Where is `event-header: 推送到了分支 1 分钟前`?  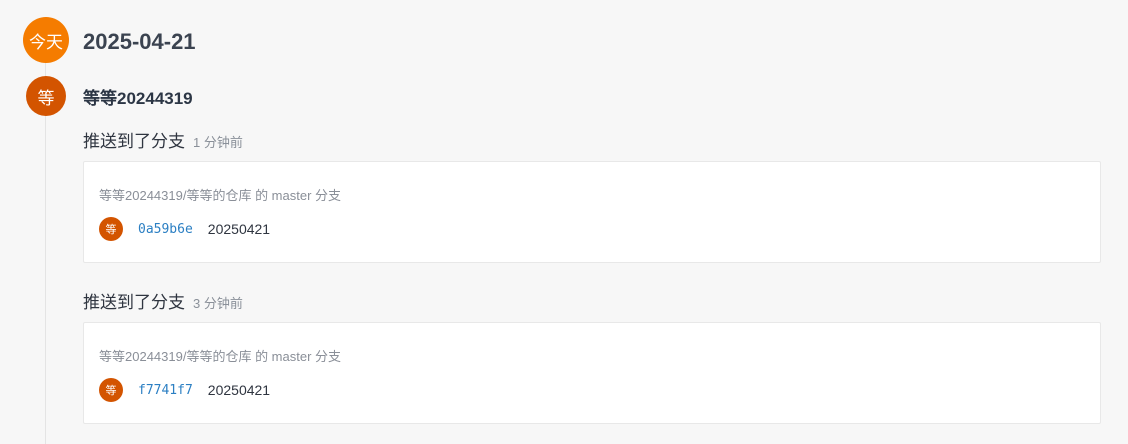
event-header: 推送到了分支 1 分钟前 is located at coordinates (163, 139).